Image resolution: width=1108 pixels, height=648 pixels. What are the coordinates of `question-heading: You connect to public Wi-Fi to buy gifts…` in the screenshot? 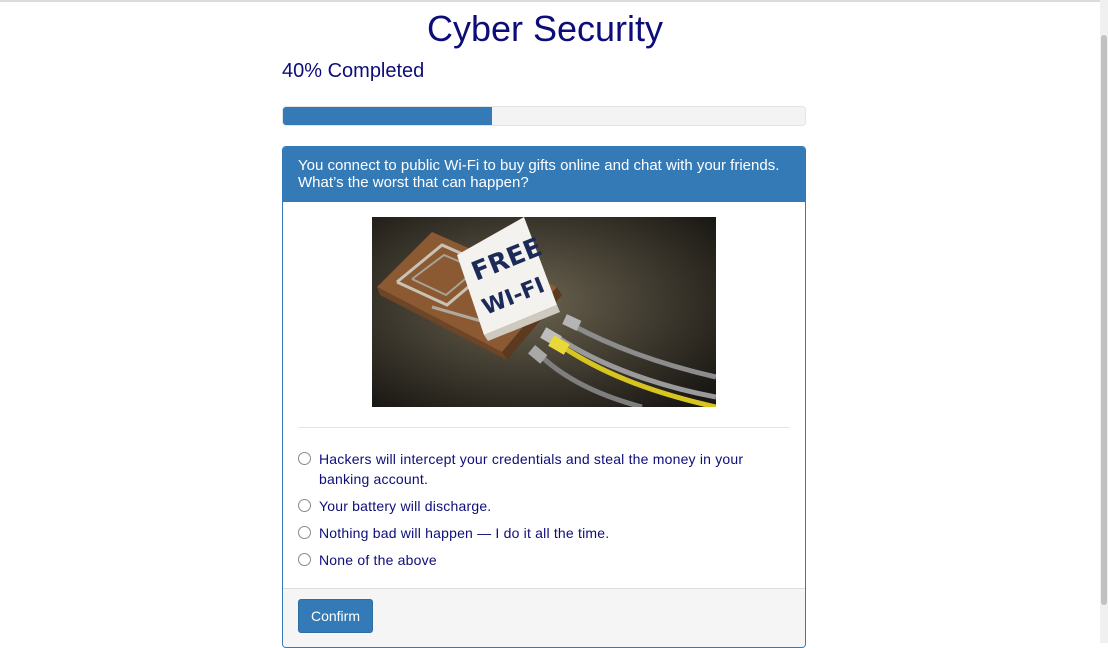 It's located at (544, 174).